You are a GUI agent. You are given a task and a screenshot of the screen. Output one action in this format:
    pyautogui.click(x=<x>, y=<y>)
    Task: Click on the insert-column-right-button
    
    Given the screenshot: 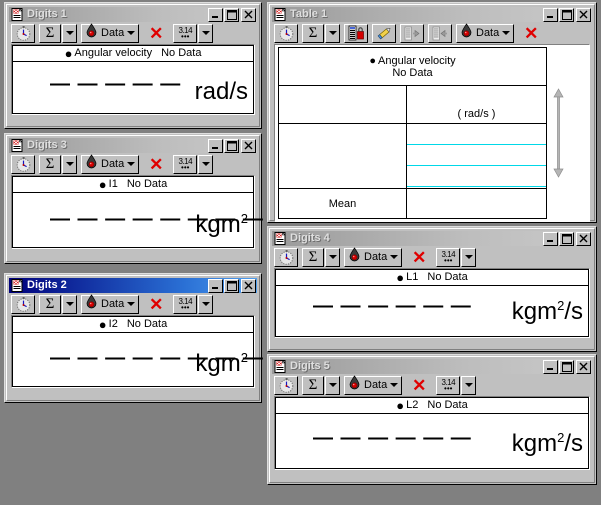 What is the action you would take?
    pyautogui.click(x=440, y=33)
    